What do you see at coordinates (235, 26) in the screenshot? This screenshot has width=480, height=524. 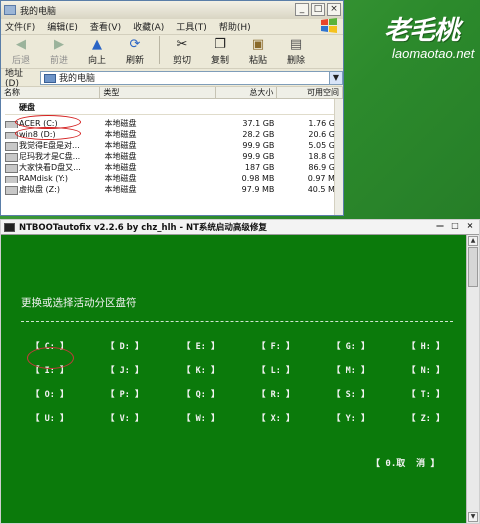 I see `menu-help: 帮助(H)` at bounding box center [235, 26].